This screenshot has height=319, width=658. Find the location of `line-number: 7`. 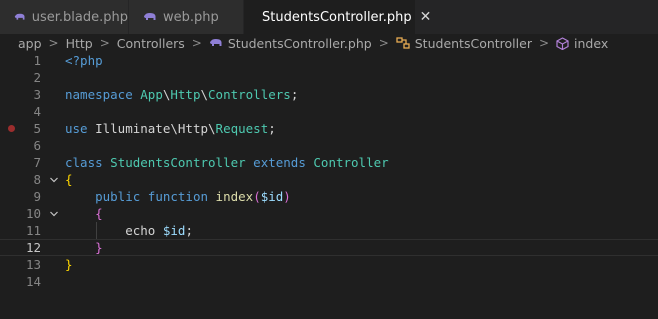

line-number: 7 is located at coordinates (37, 162).